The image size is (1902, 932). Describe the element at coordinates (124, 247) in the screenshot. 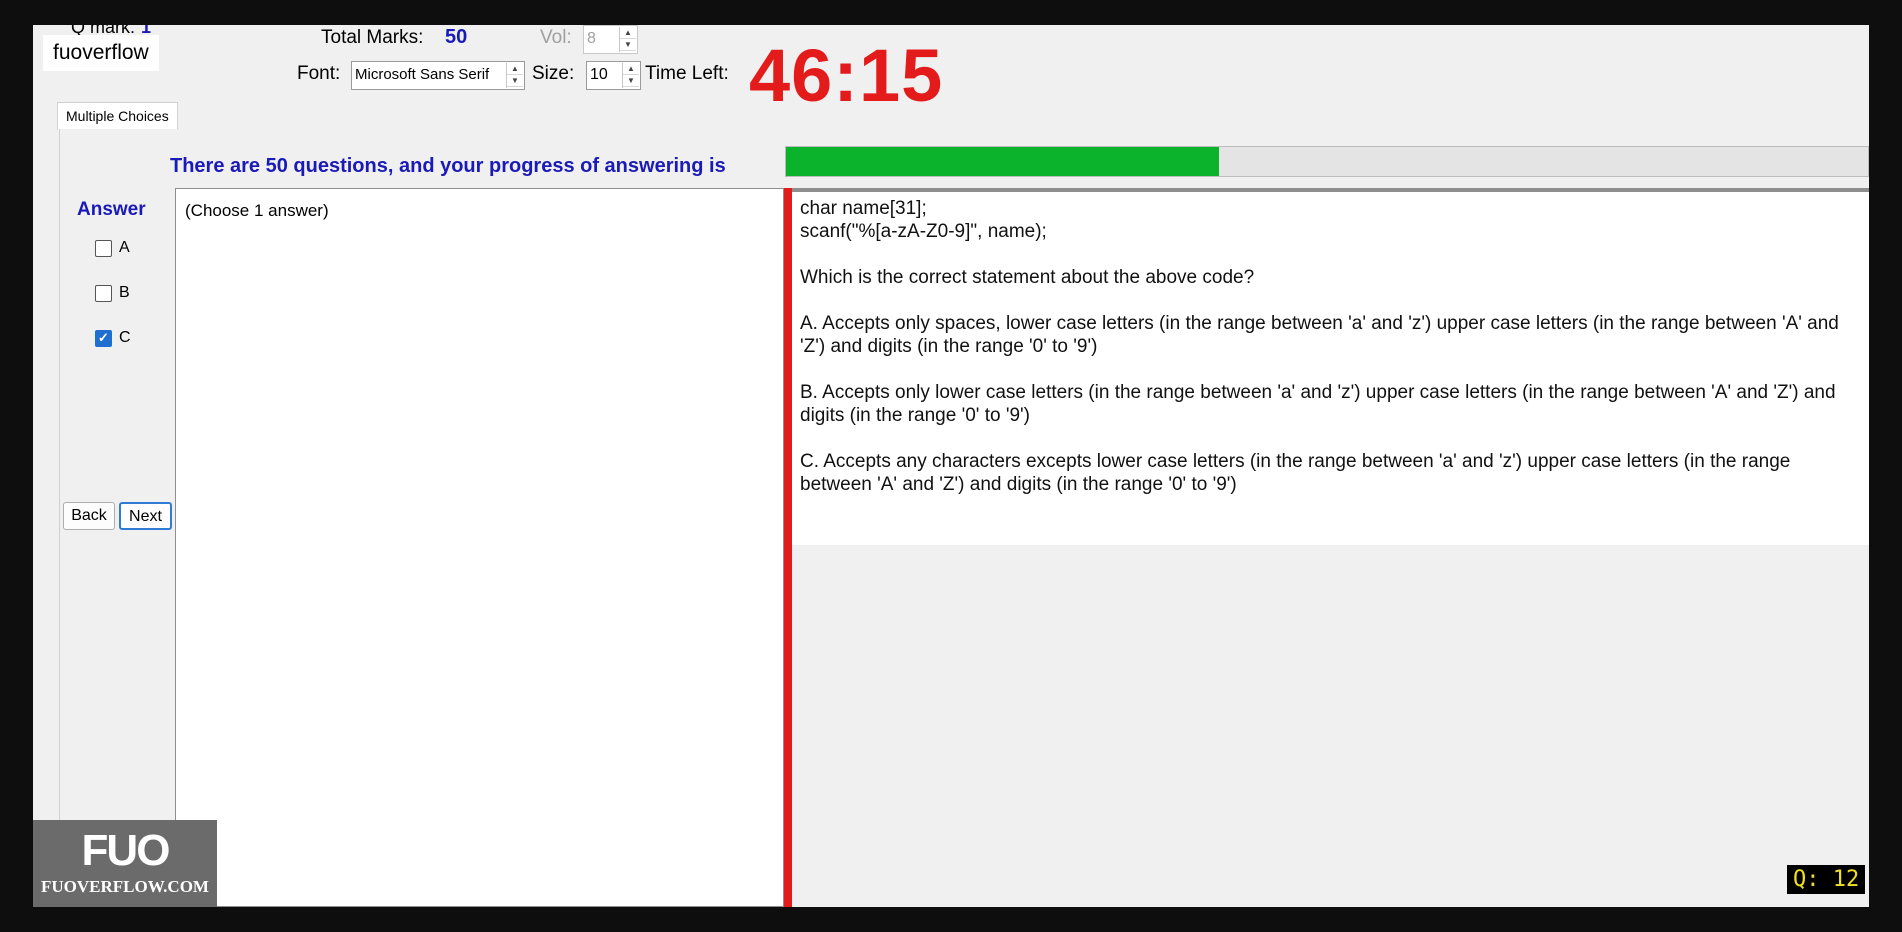

I see `option-a-label: A` at that location.